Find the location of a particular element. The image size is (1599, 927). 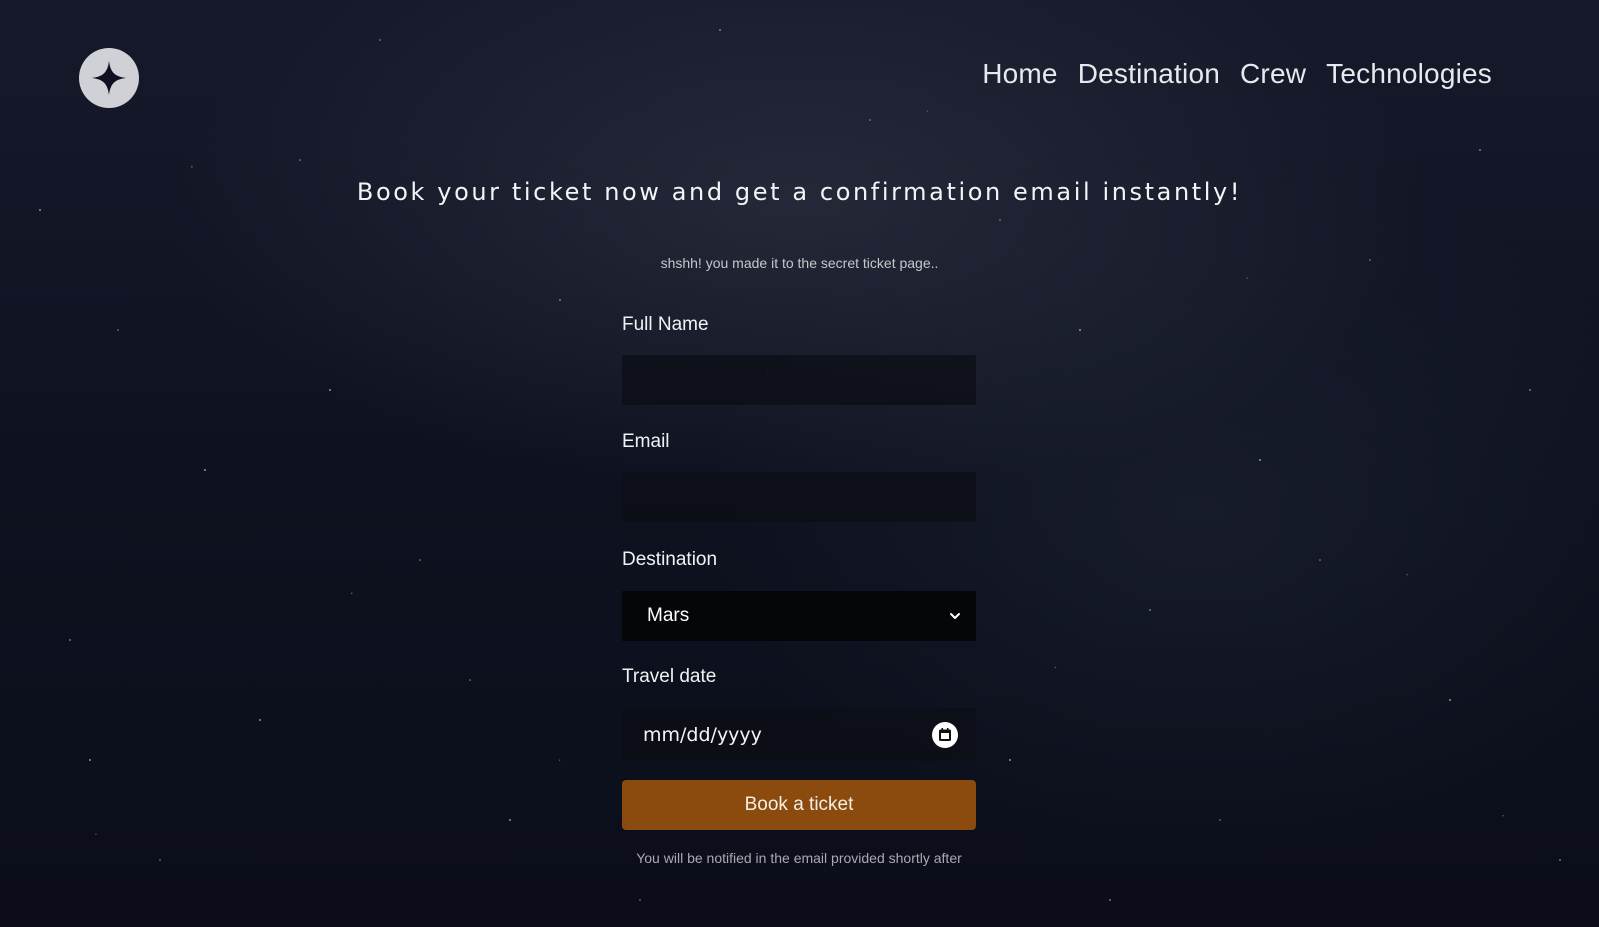

travel-date-label: Travel date is located at coordinates (669, 676).